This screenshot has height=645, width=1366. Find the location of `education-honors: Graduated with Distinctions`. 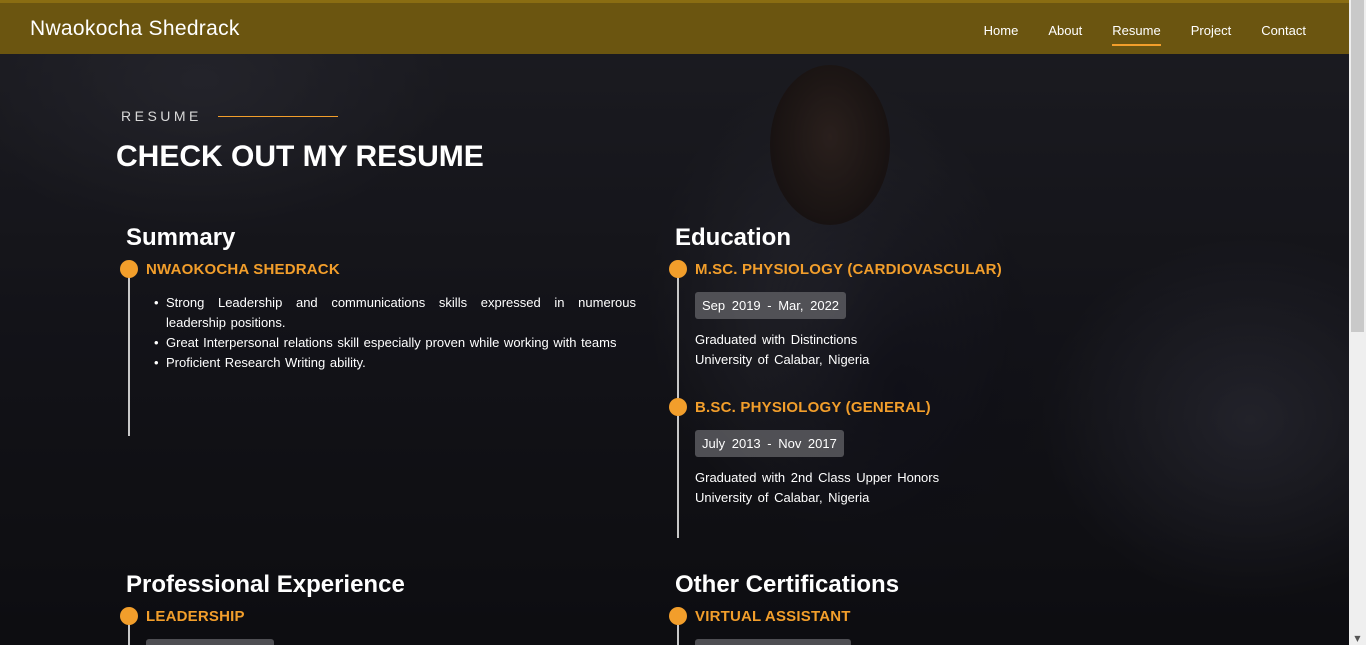

education-honors: Graduated with Distinctions is located at coordinates (776, 339).